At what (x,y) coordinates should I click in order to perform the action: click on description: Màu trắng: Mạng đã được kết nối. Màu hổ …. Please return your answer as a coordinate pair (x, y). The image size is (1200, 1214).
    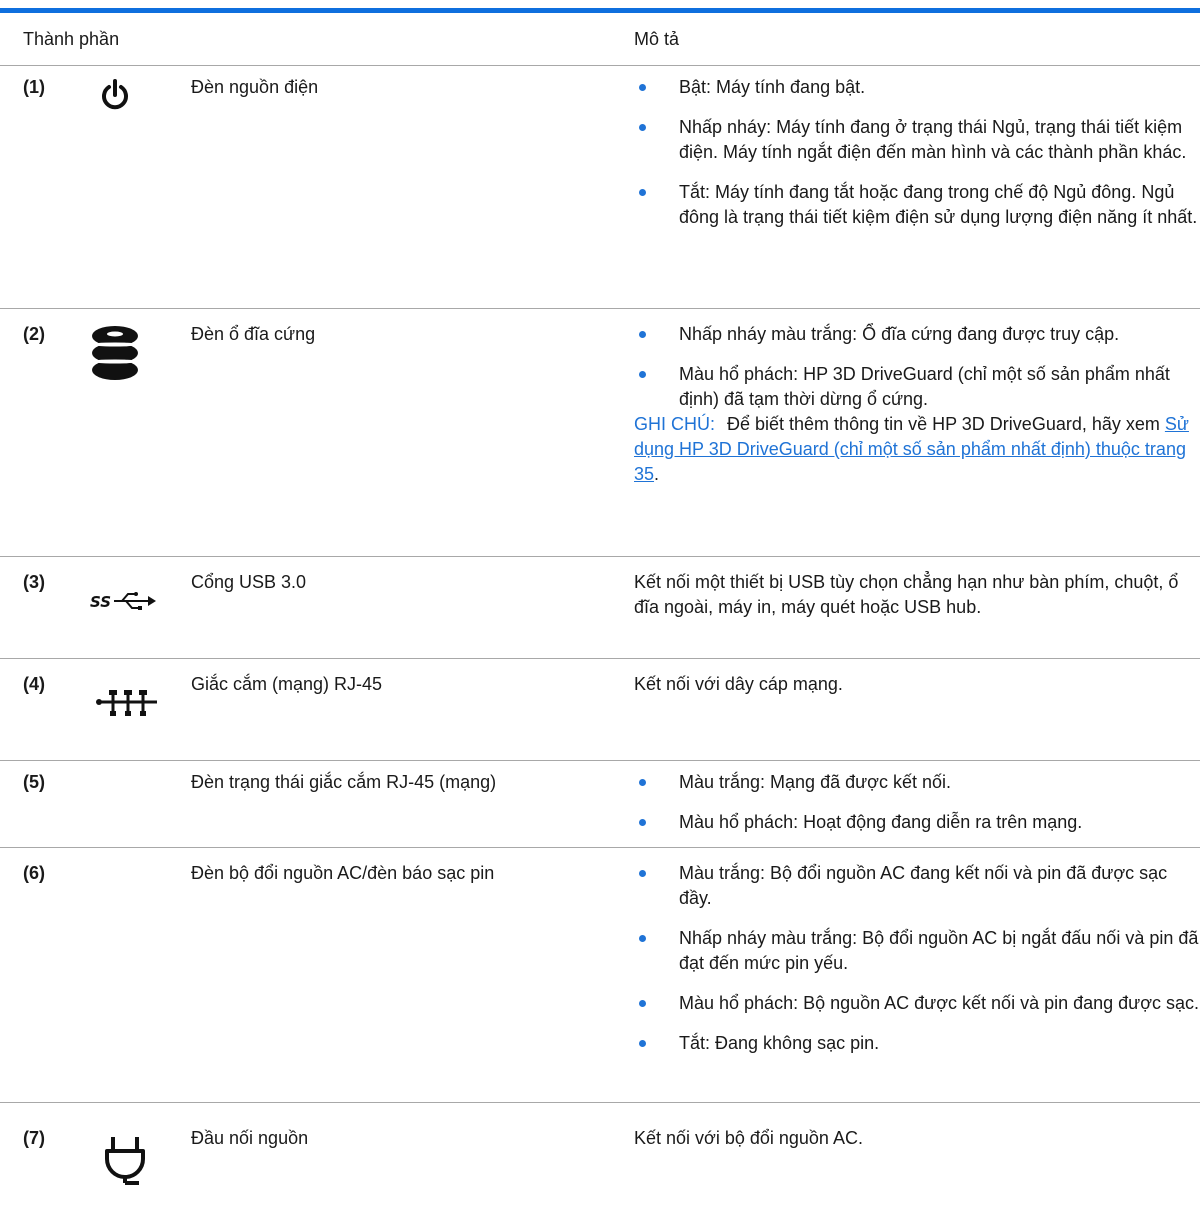
    Looking at the image, I should click on (917, 802).